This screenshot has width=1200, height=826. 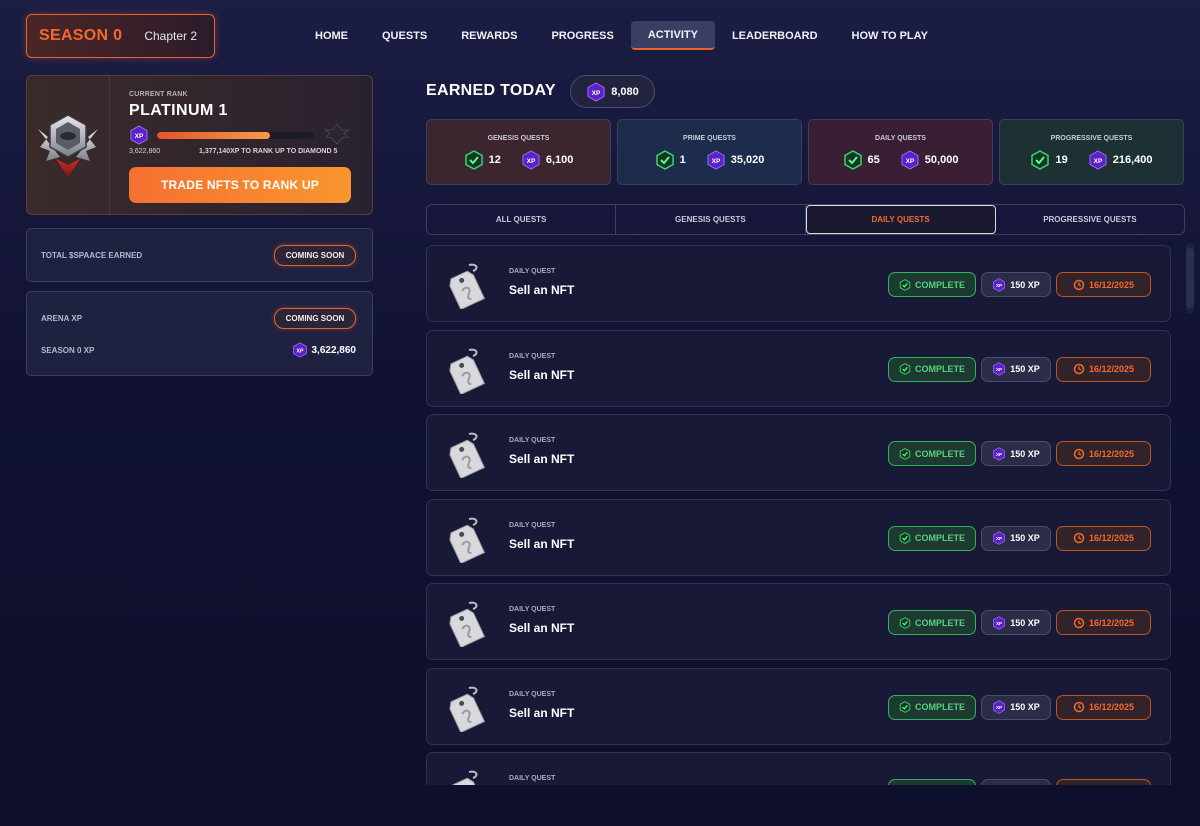 I want to click on stat-card-values: 65 XP 50,000, so click(x=900, y=160).